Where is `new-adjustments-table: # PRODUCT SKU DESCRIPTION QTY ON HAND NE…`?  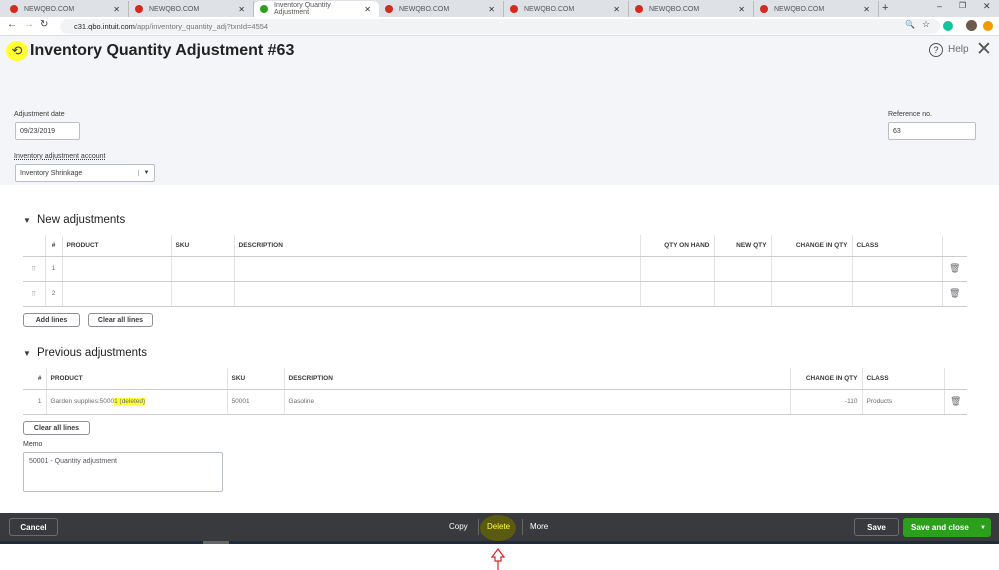 new-adjustments-table: # PRODUCT SKU DESCRIPTION QTY ON HAND NE… is located at coordinates (495, 271).